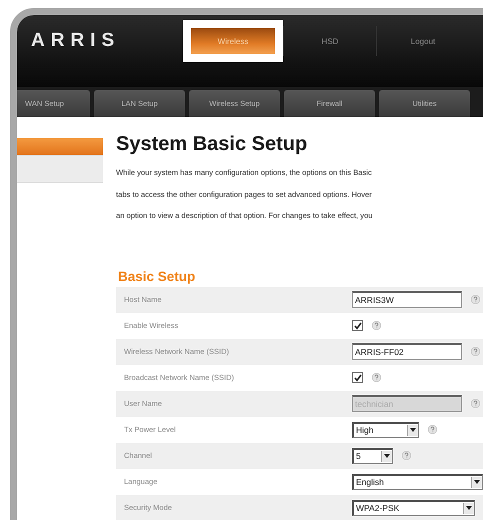  What do you see at coordinates (407, 351) in the screenshot?
I see `input-field: ARRIS-FF02` at bounding box center [407, 351].